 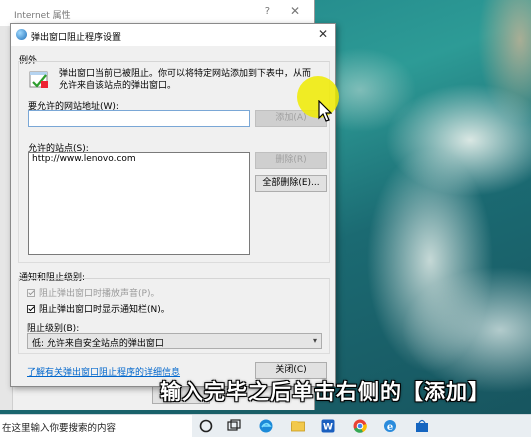 What do you see at coordinates (298, 426) in the screenshot?
I see `file-explorer-icon` at bounding box center [298, 426].